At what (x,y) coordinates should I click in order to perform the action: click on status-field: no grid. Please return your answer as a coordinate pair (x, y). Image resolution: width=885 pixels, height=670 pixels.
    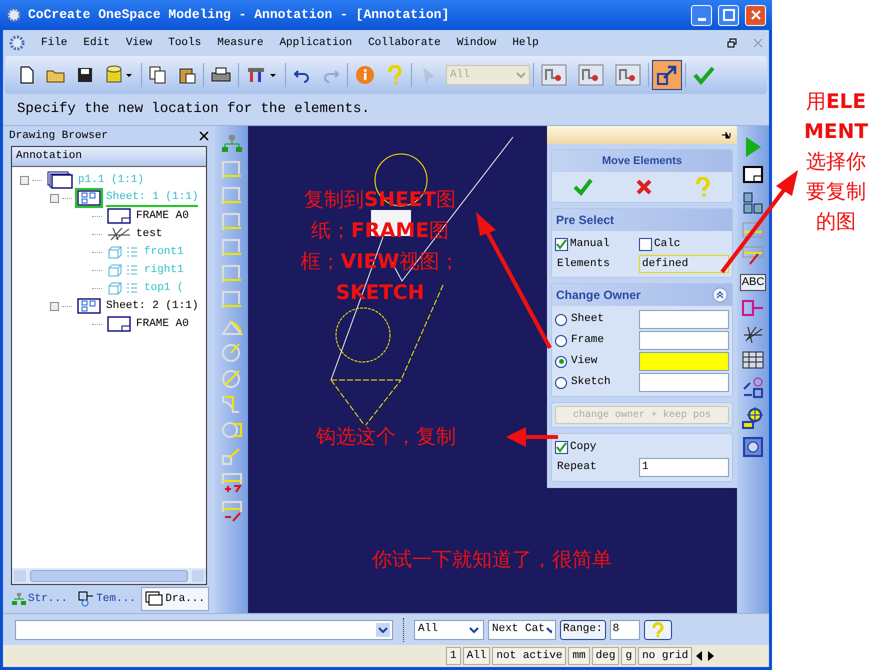
    Looking at the image, I should click on (665, 656).